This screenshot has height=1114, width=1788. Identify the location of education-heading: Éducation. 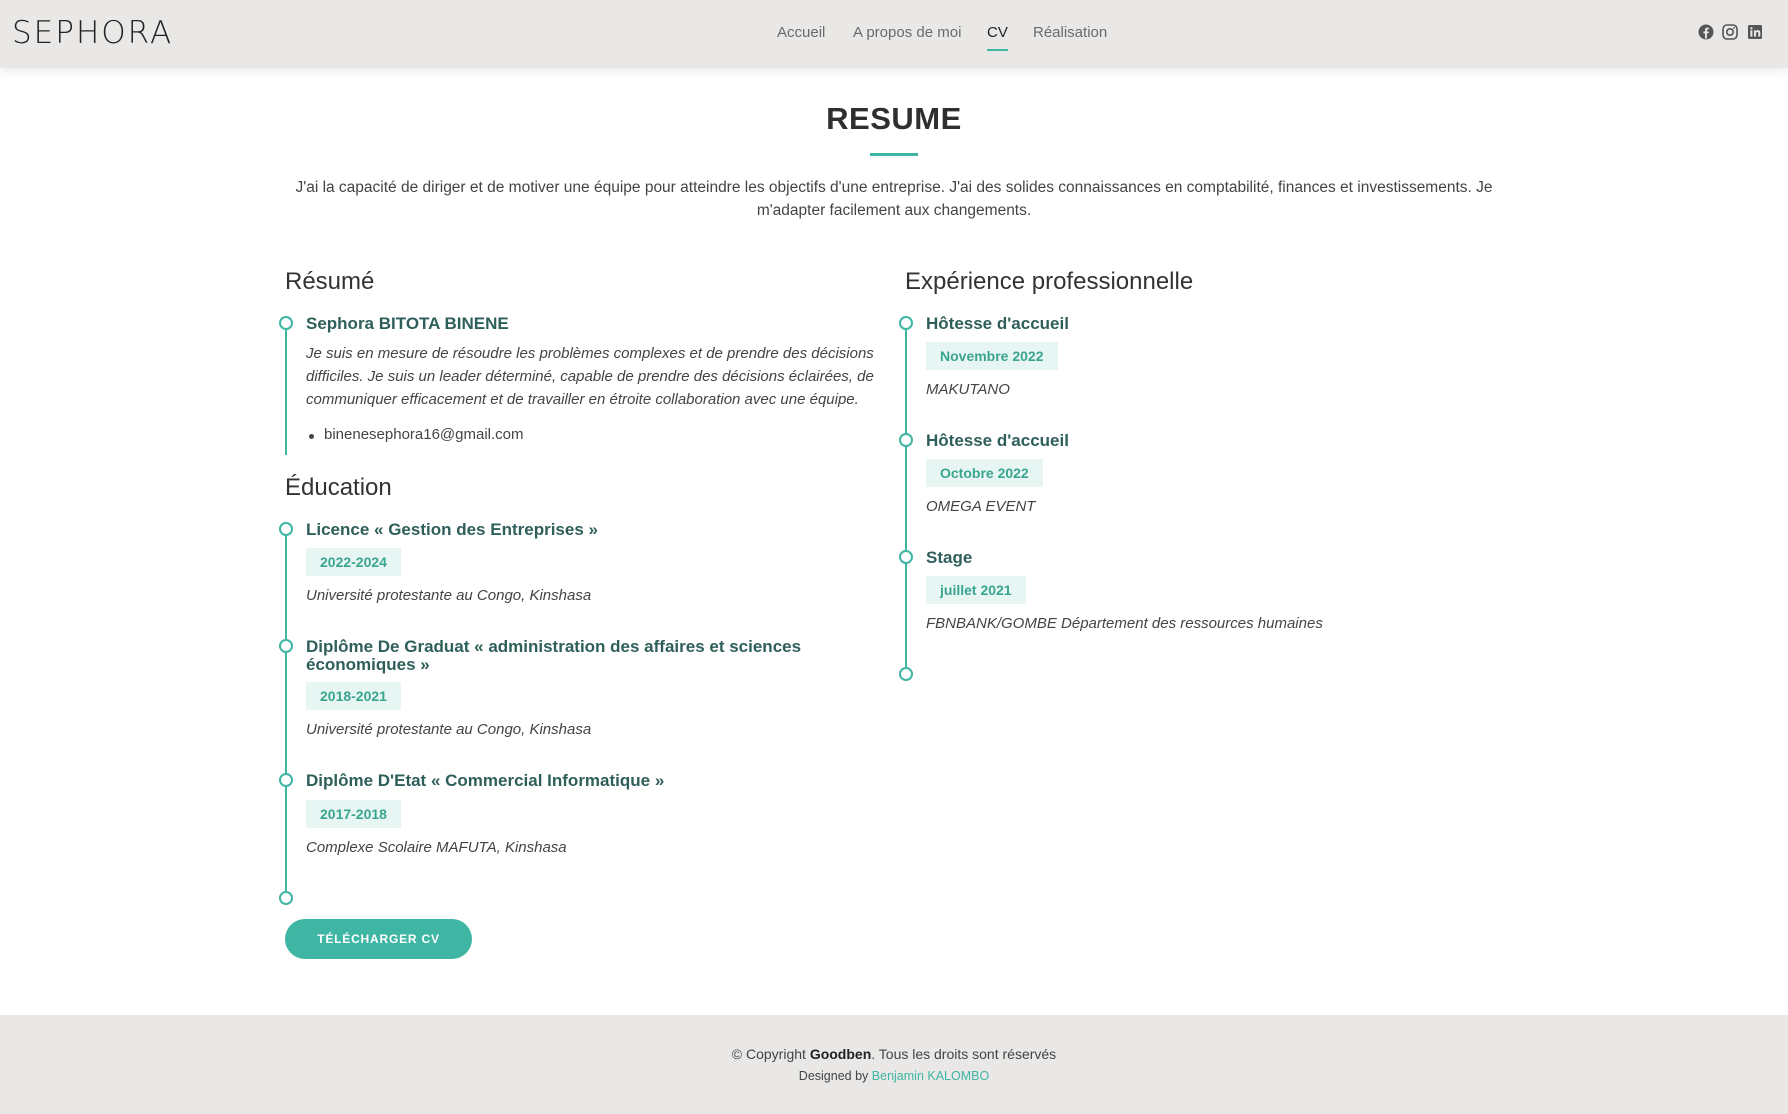
(338, 487).